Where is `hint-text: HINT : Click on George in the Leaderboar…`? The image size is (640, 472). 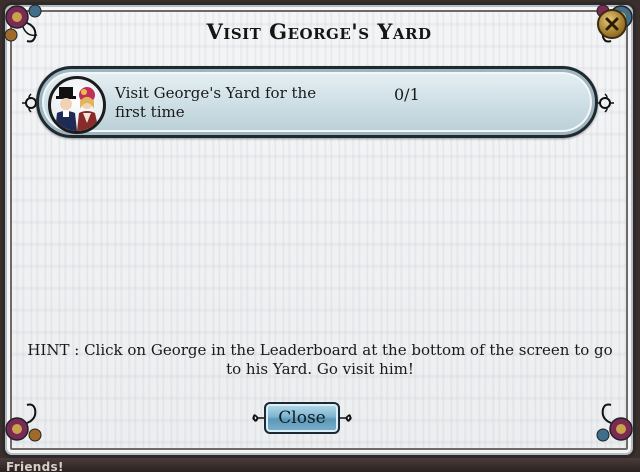
hint-text: HINT : Click on George in the Leaderboar… is located at coordinates (320, 359).